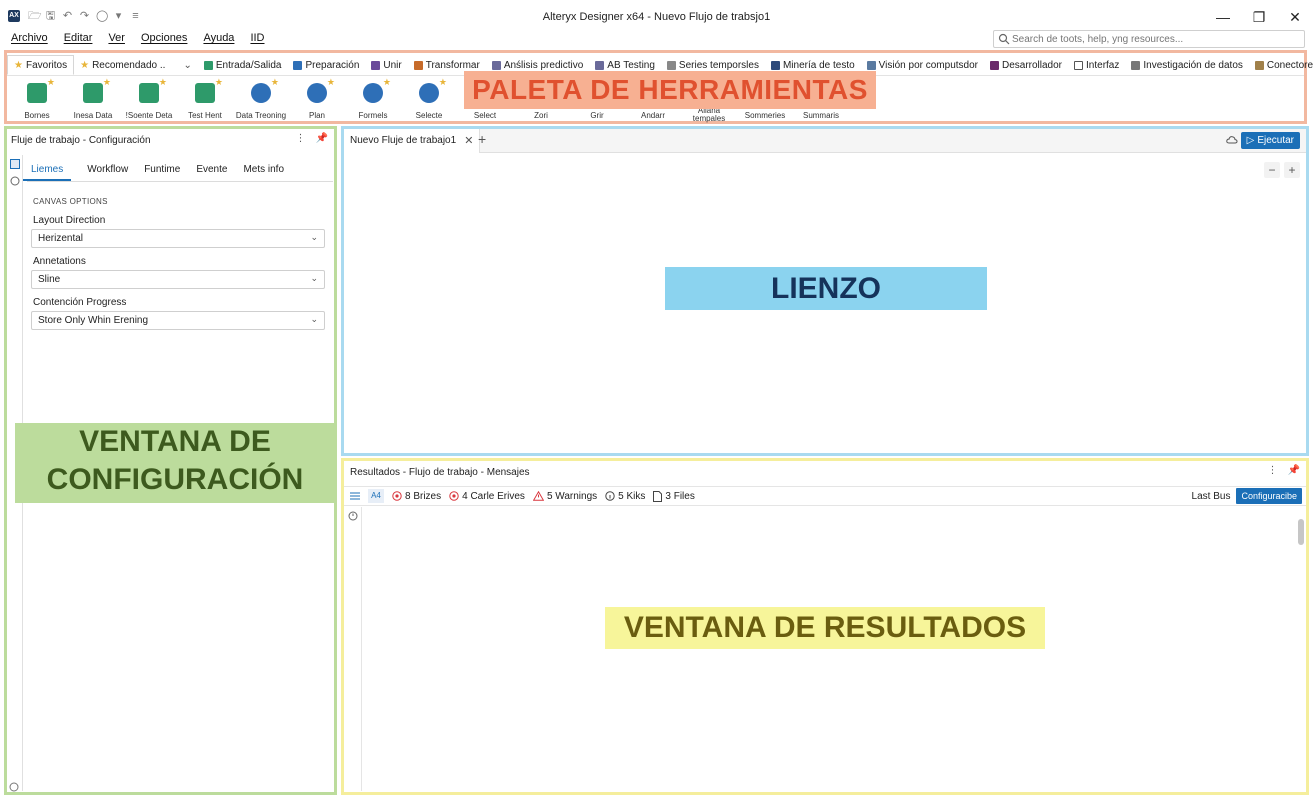 Image resolution: width=1313 pixels, height=800 pixels. Describe the element at coordinates (178, 279) in the screenshot. I see `annotations-select: Sline ⌄` at that location.